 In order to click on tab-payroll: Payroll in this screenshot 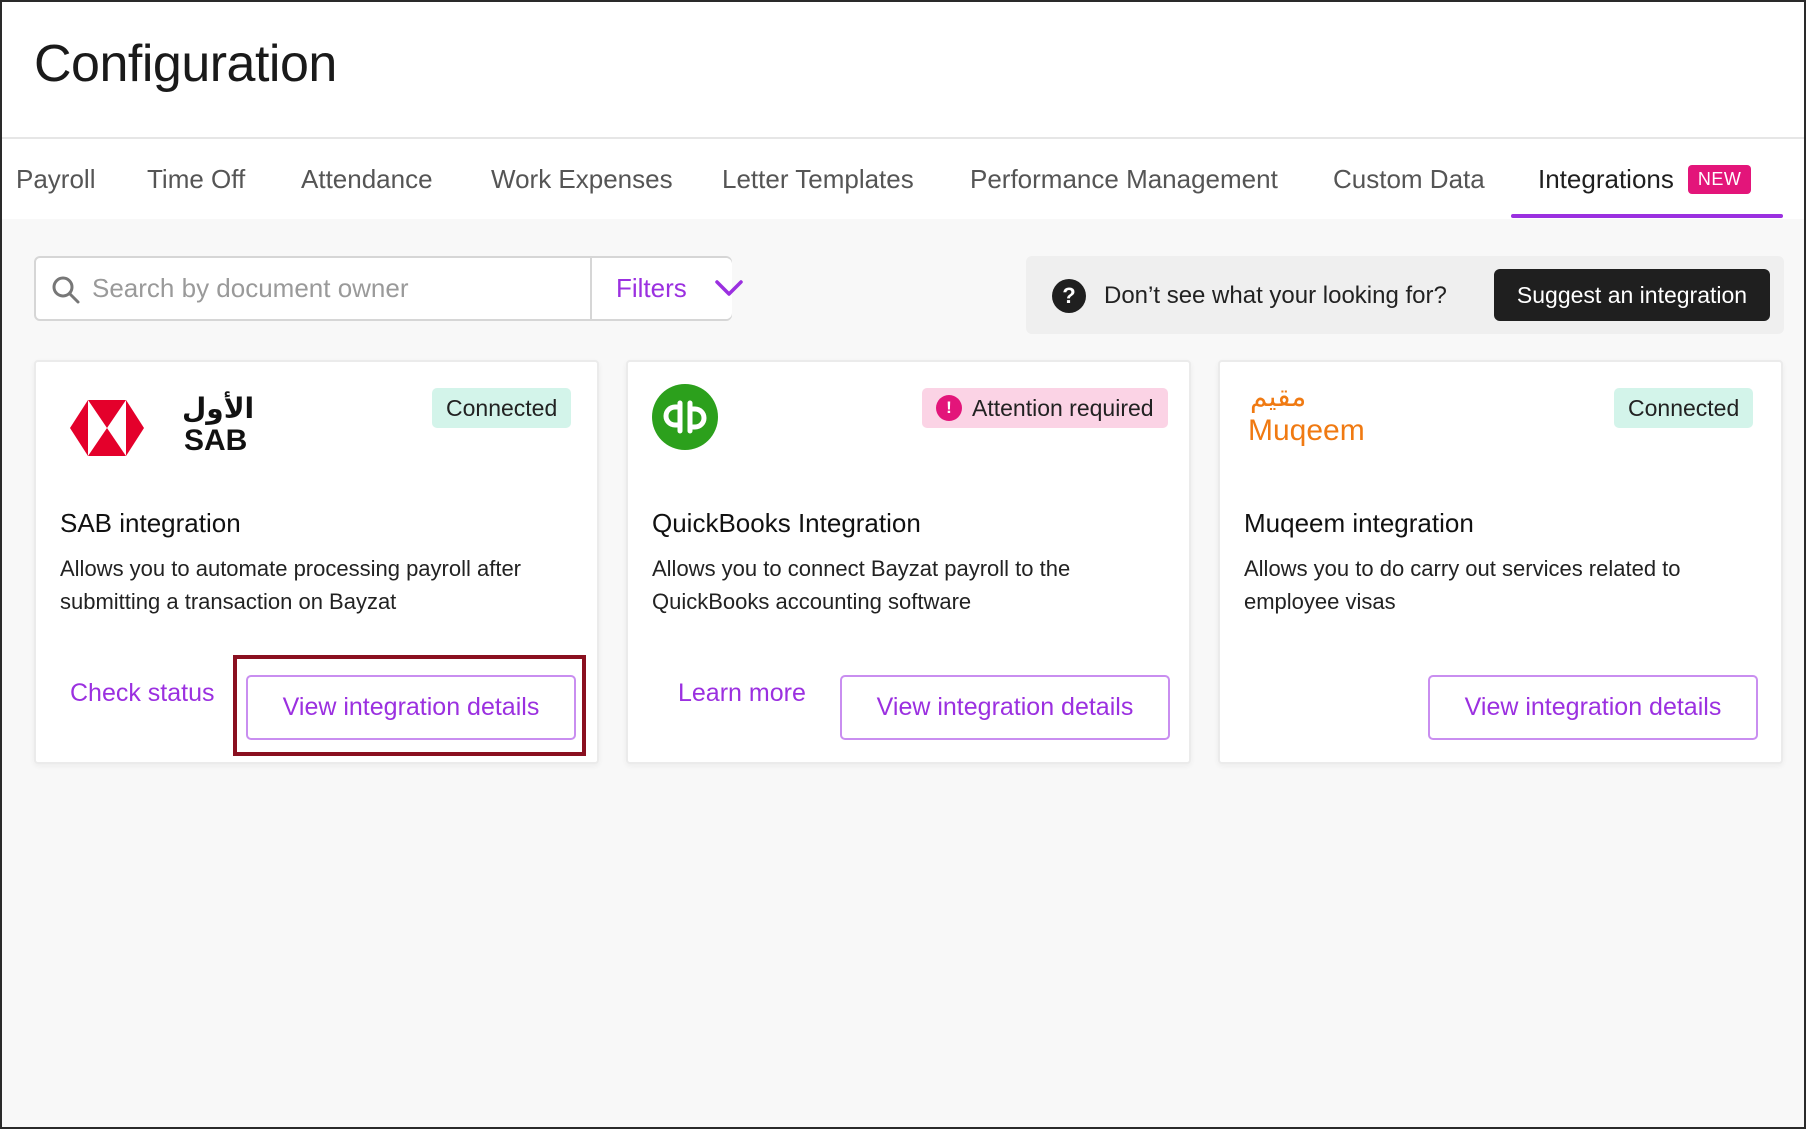, I will do `click(55, 179)`.